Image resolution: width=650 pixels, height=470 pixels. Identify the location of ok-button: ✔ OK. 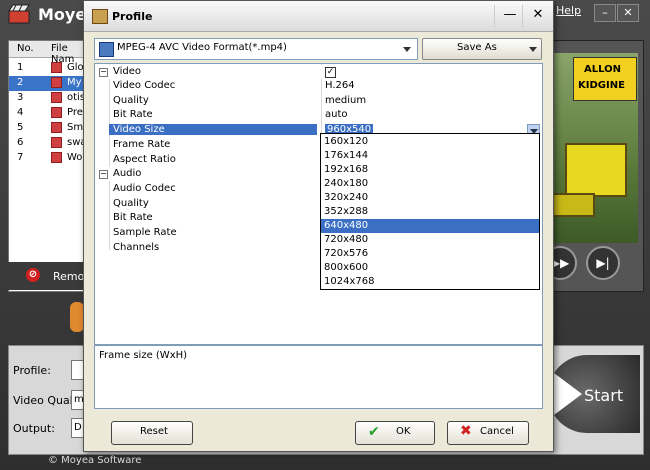
(395, 433).